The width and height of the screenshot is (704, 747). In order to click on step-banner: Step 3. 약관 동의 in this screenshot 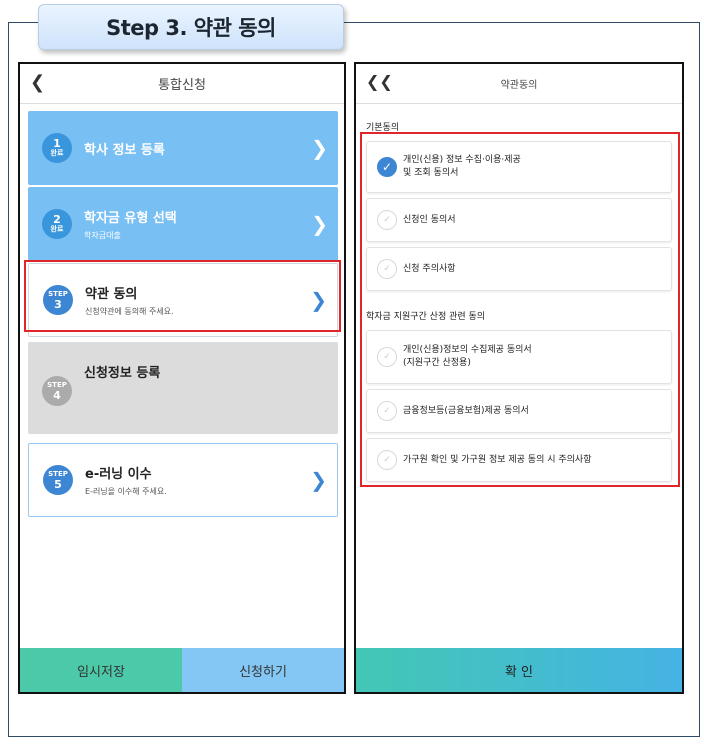, I will do `click(191, 27)`.